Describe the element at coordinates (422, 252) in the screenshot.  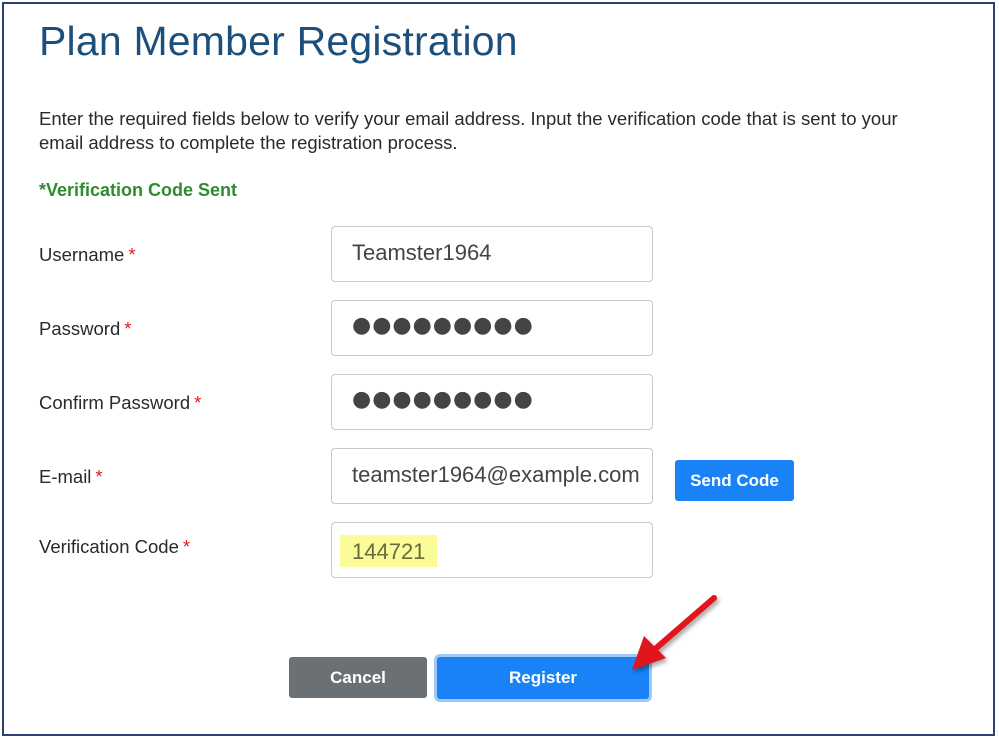
I see `username-value: Teamster1964` at that location.